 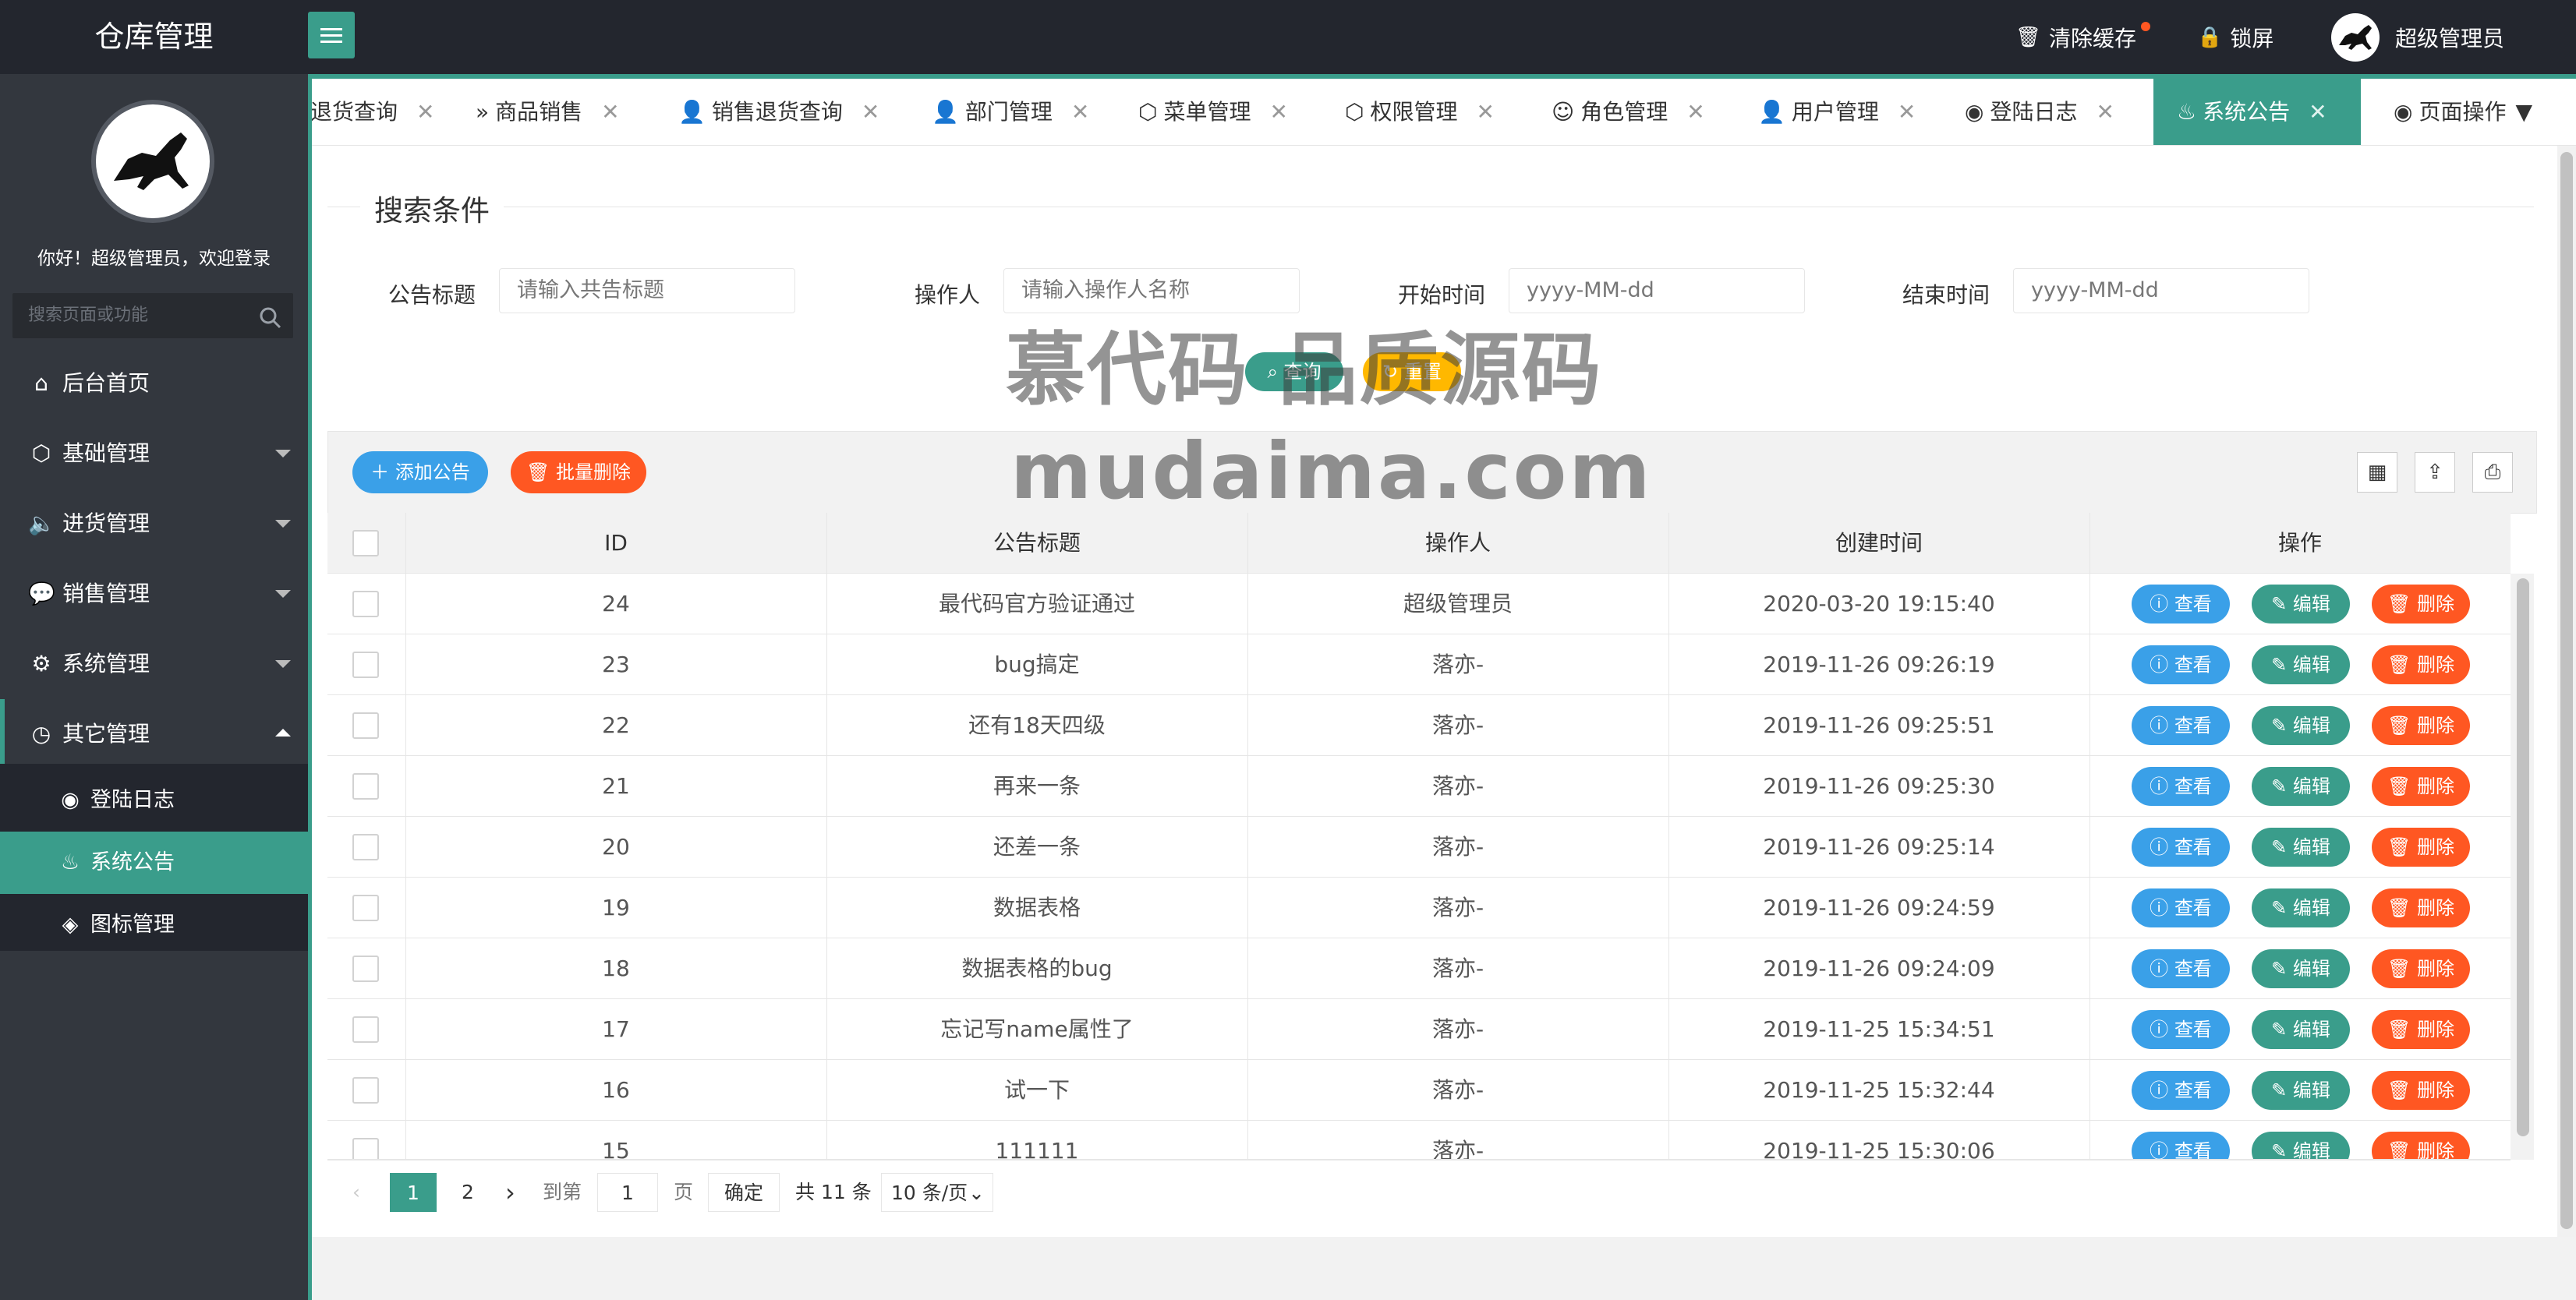 What do you see at coordinates (1151, 290) in the screenshot?
I see `operator-input: 请输入操作人名称` at bounding box center [1151, 290].